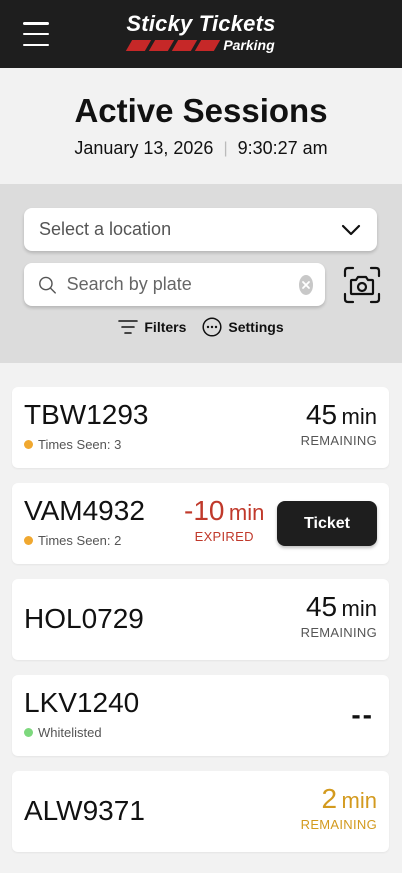 The width and height of the screenshot is (402, 873). What do you see at coordinates (80, 540) in the screenshot?
I see `times-seen: Times Seen: 2` at bounding box center [80, 540].